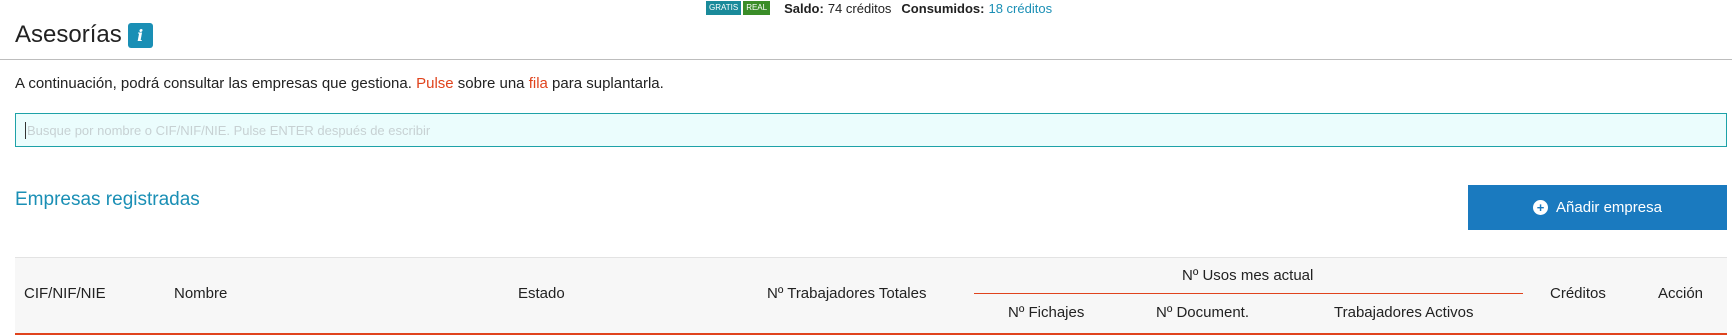  What do you see at coordinates (757, 8) in the screenshot?
I see `badge-real: REAL` at bounding box center [757, 8].